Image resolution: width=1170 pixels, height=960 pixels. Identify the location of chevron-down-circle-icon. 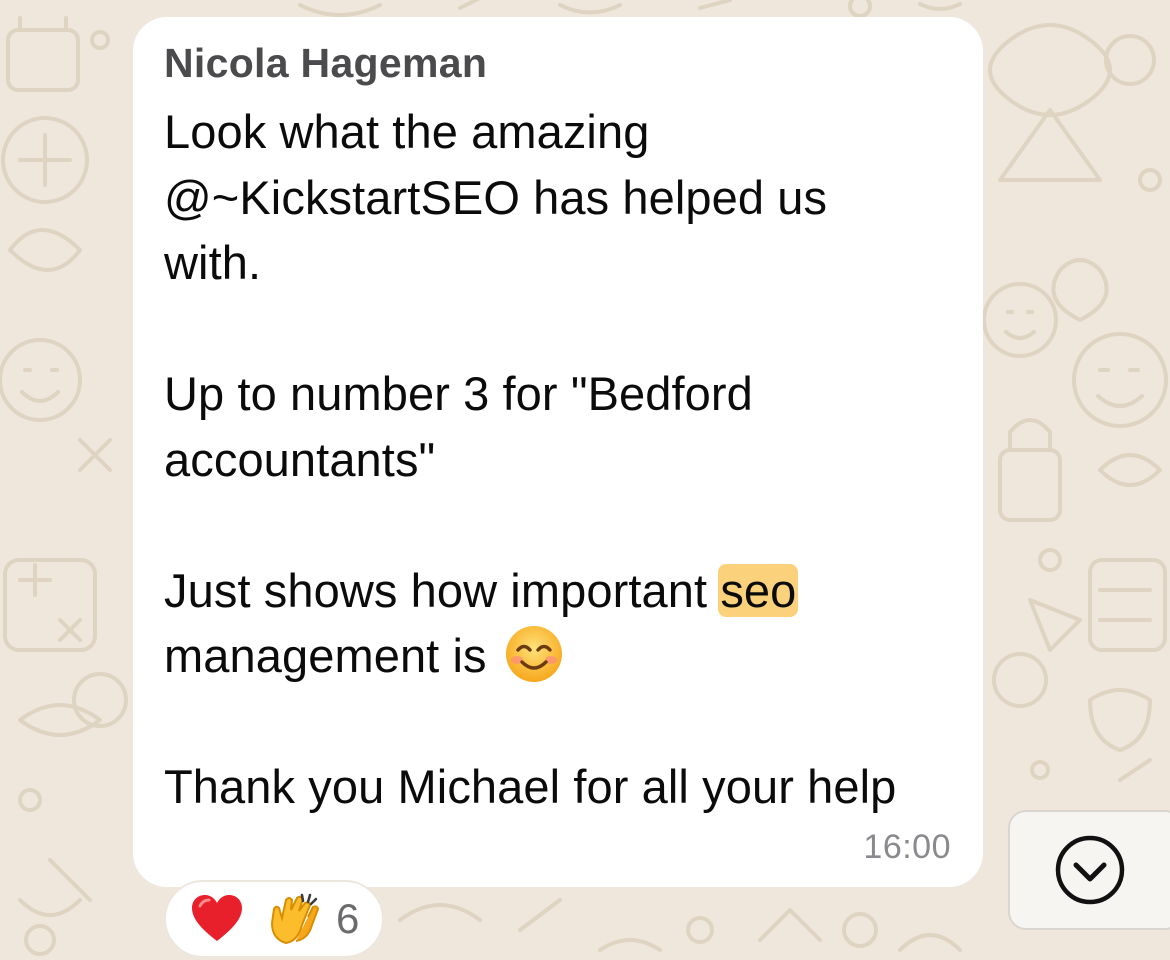
(1090, 870).